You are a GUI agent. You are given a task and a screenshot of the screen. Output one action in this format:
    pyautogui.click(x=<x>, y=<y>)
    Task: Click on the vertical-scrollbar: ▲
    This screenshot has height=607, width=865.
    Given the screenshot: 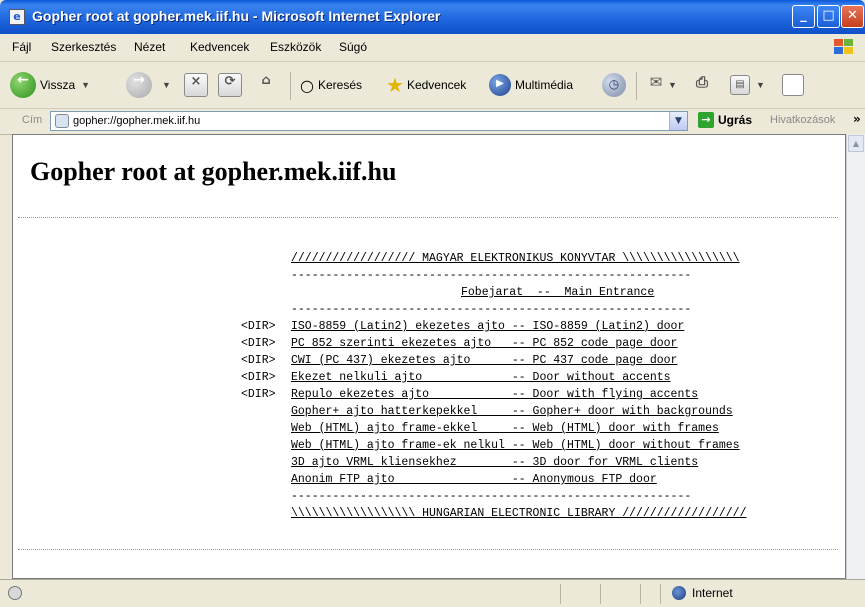 What is the action you would take?
    pyautogui.click(x=855, y=356)
    